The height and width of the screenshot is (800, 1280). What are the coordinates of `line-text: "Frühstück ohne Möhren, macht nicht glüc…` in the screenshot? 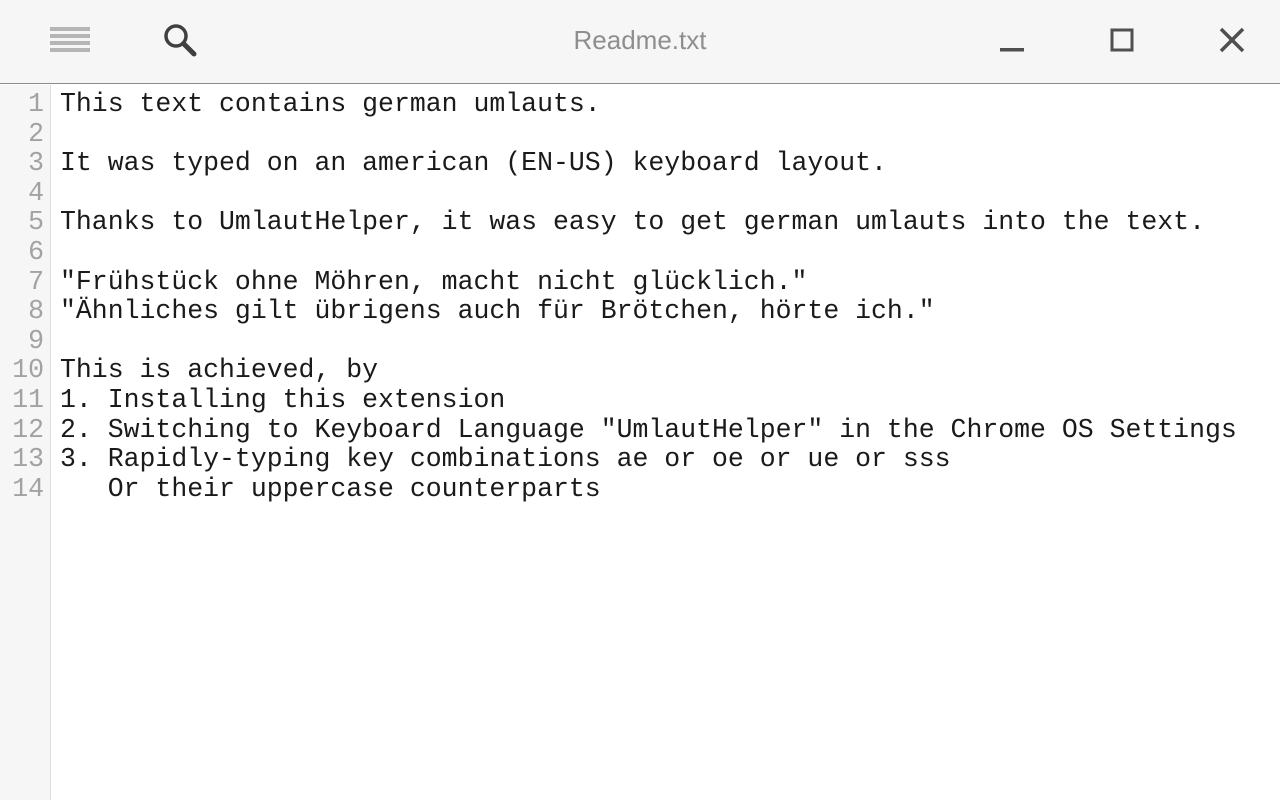 It's located at (433, 282).